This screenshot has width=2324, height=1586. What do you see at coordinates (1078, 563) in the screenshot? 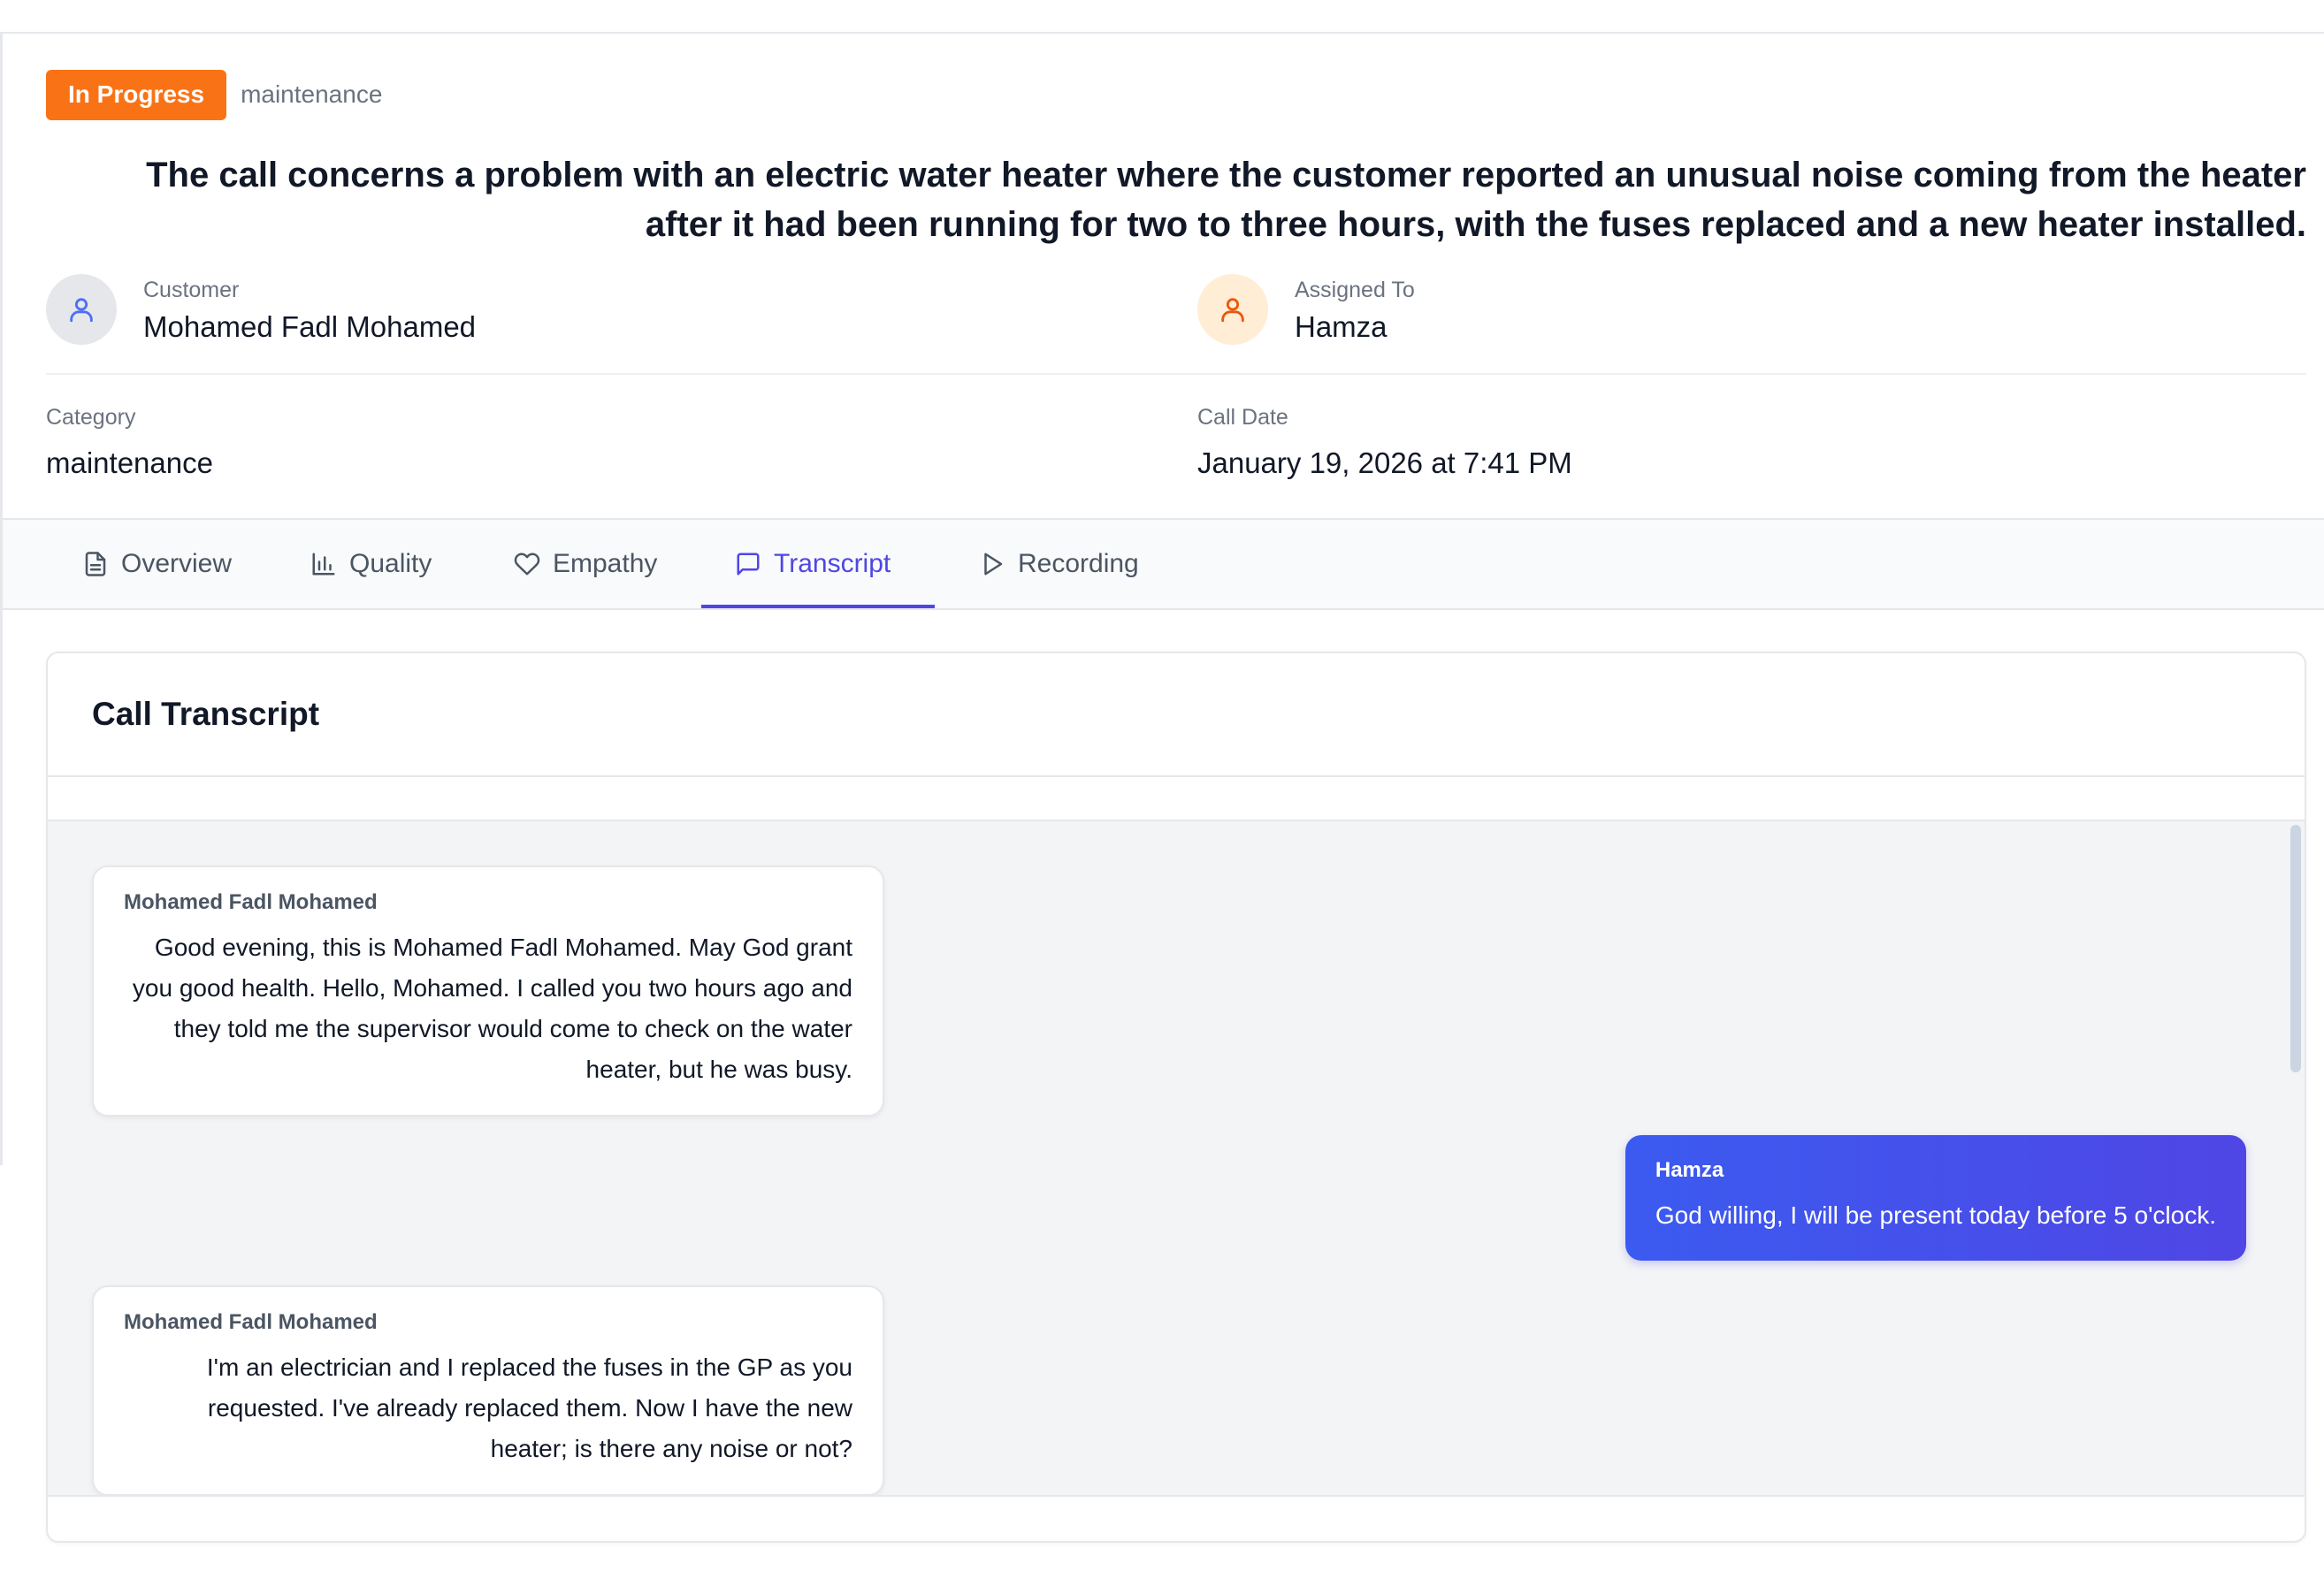
I see `tab-recording-label: Recording` at bounding box center [1078, 563].